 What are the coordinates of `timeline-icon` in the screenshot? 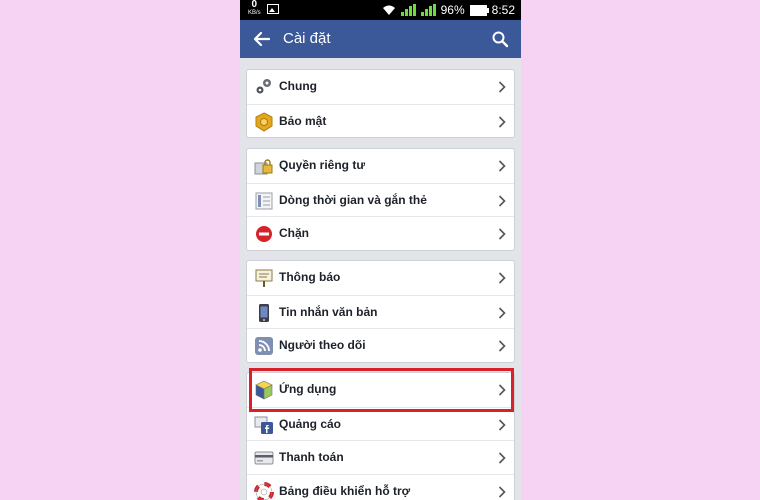 It's located at (264, 200).